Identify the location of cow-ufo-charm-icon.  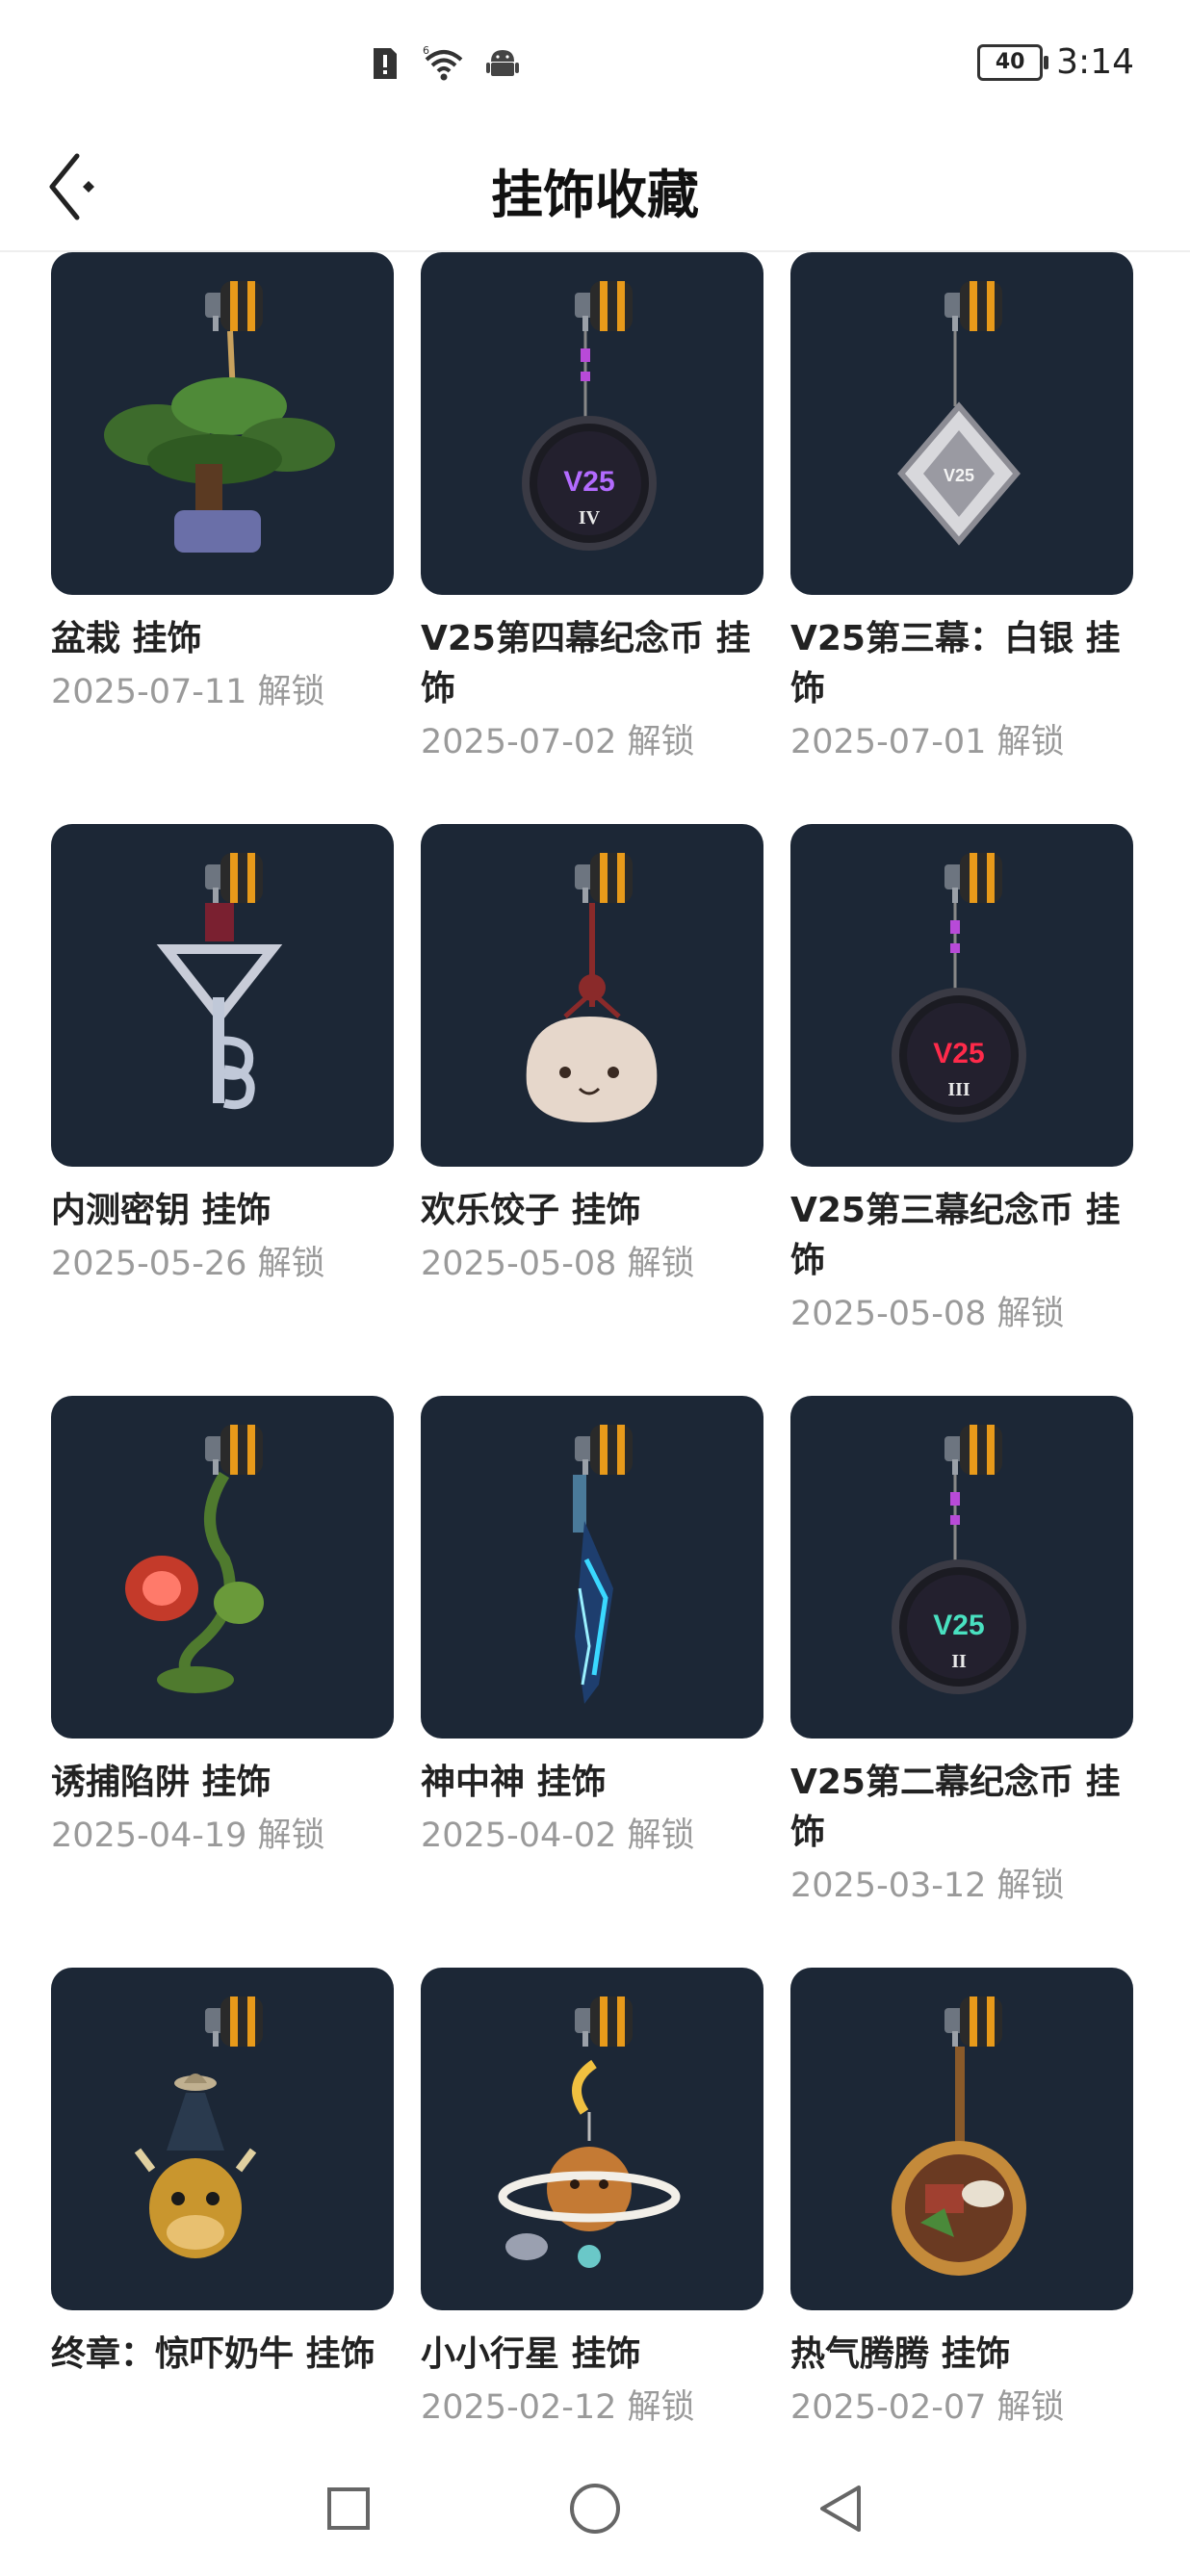
(199, 2127).